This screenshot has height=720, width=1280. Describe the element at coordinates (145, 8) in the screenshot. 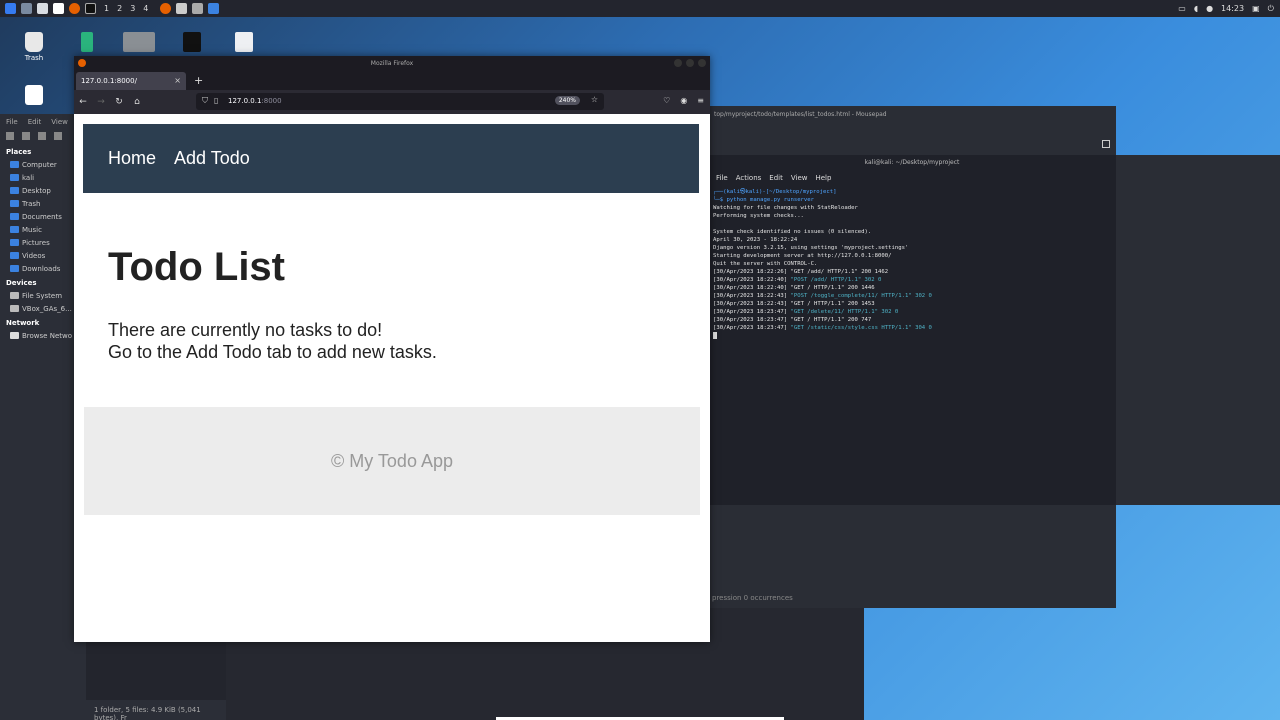

I see `workspace-4: 4` at that location.